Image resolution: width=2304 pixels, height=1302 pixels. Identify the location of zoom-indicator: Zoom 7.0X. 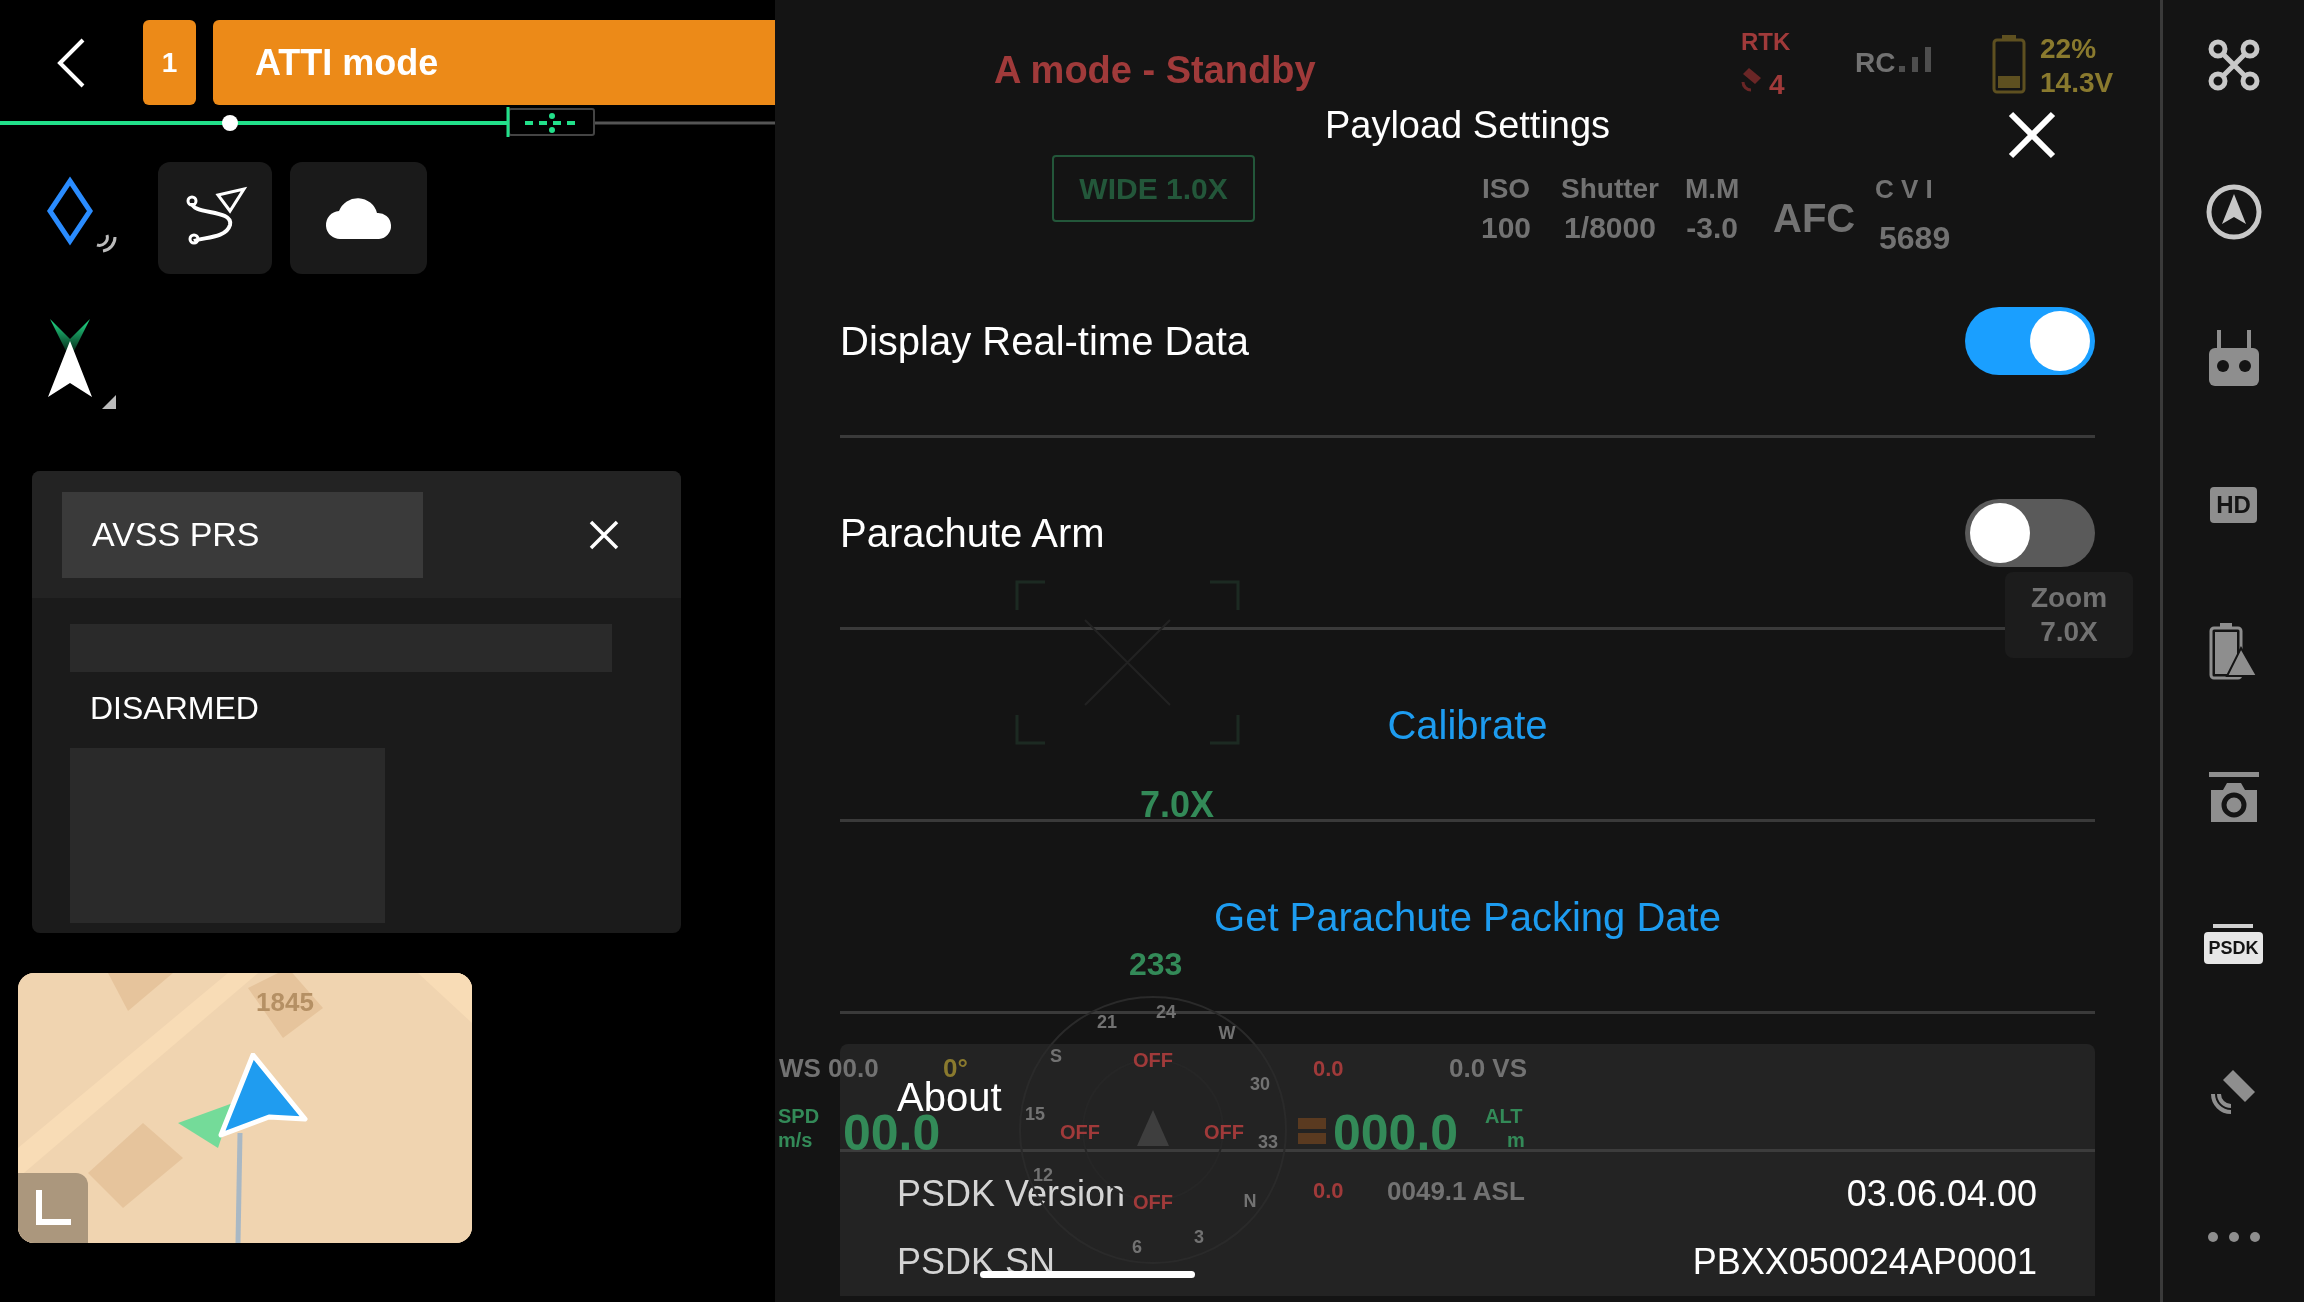
(2069, 615).